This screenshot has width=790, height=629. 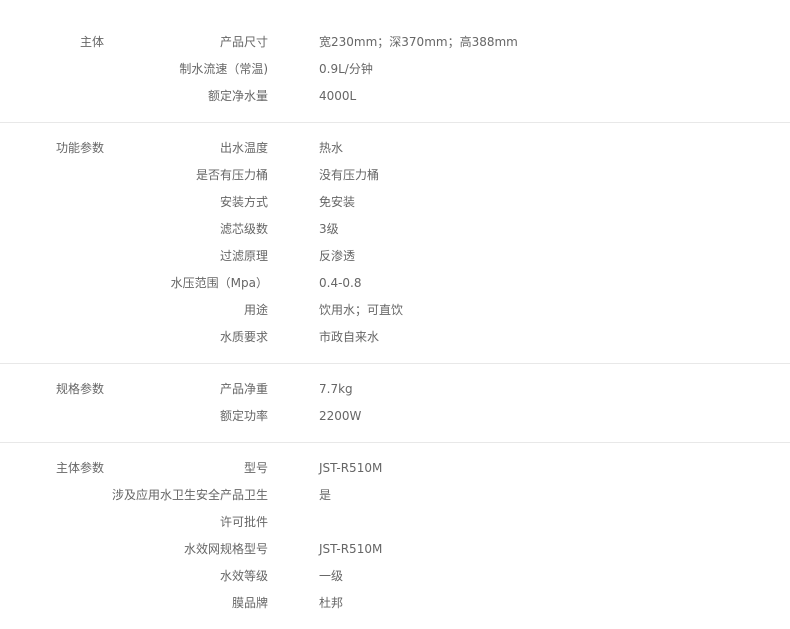 I want to click on spec-key: 水质要求, so click(x=243, y=337).